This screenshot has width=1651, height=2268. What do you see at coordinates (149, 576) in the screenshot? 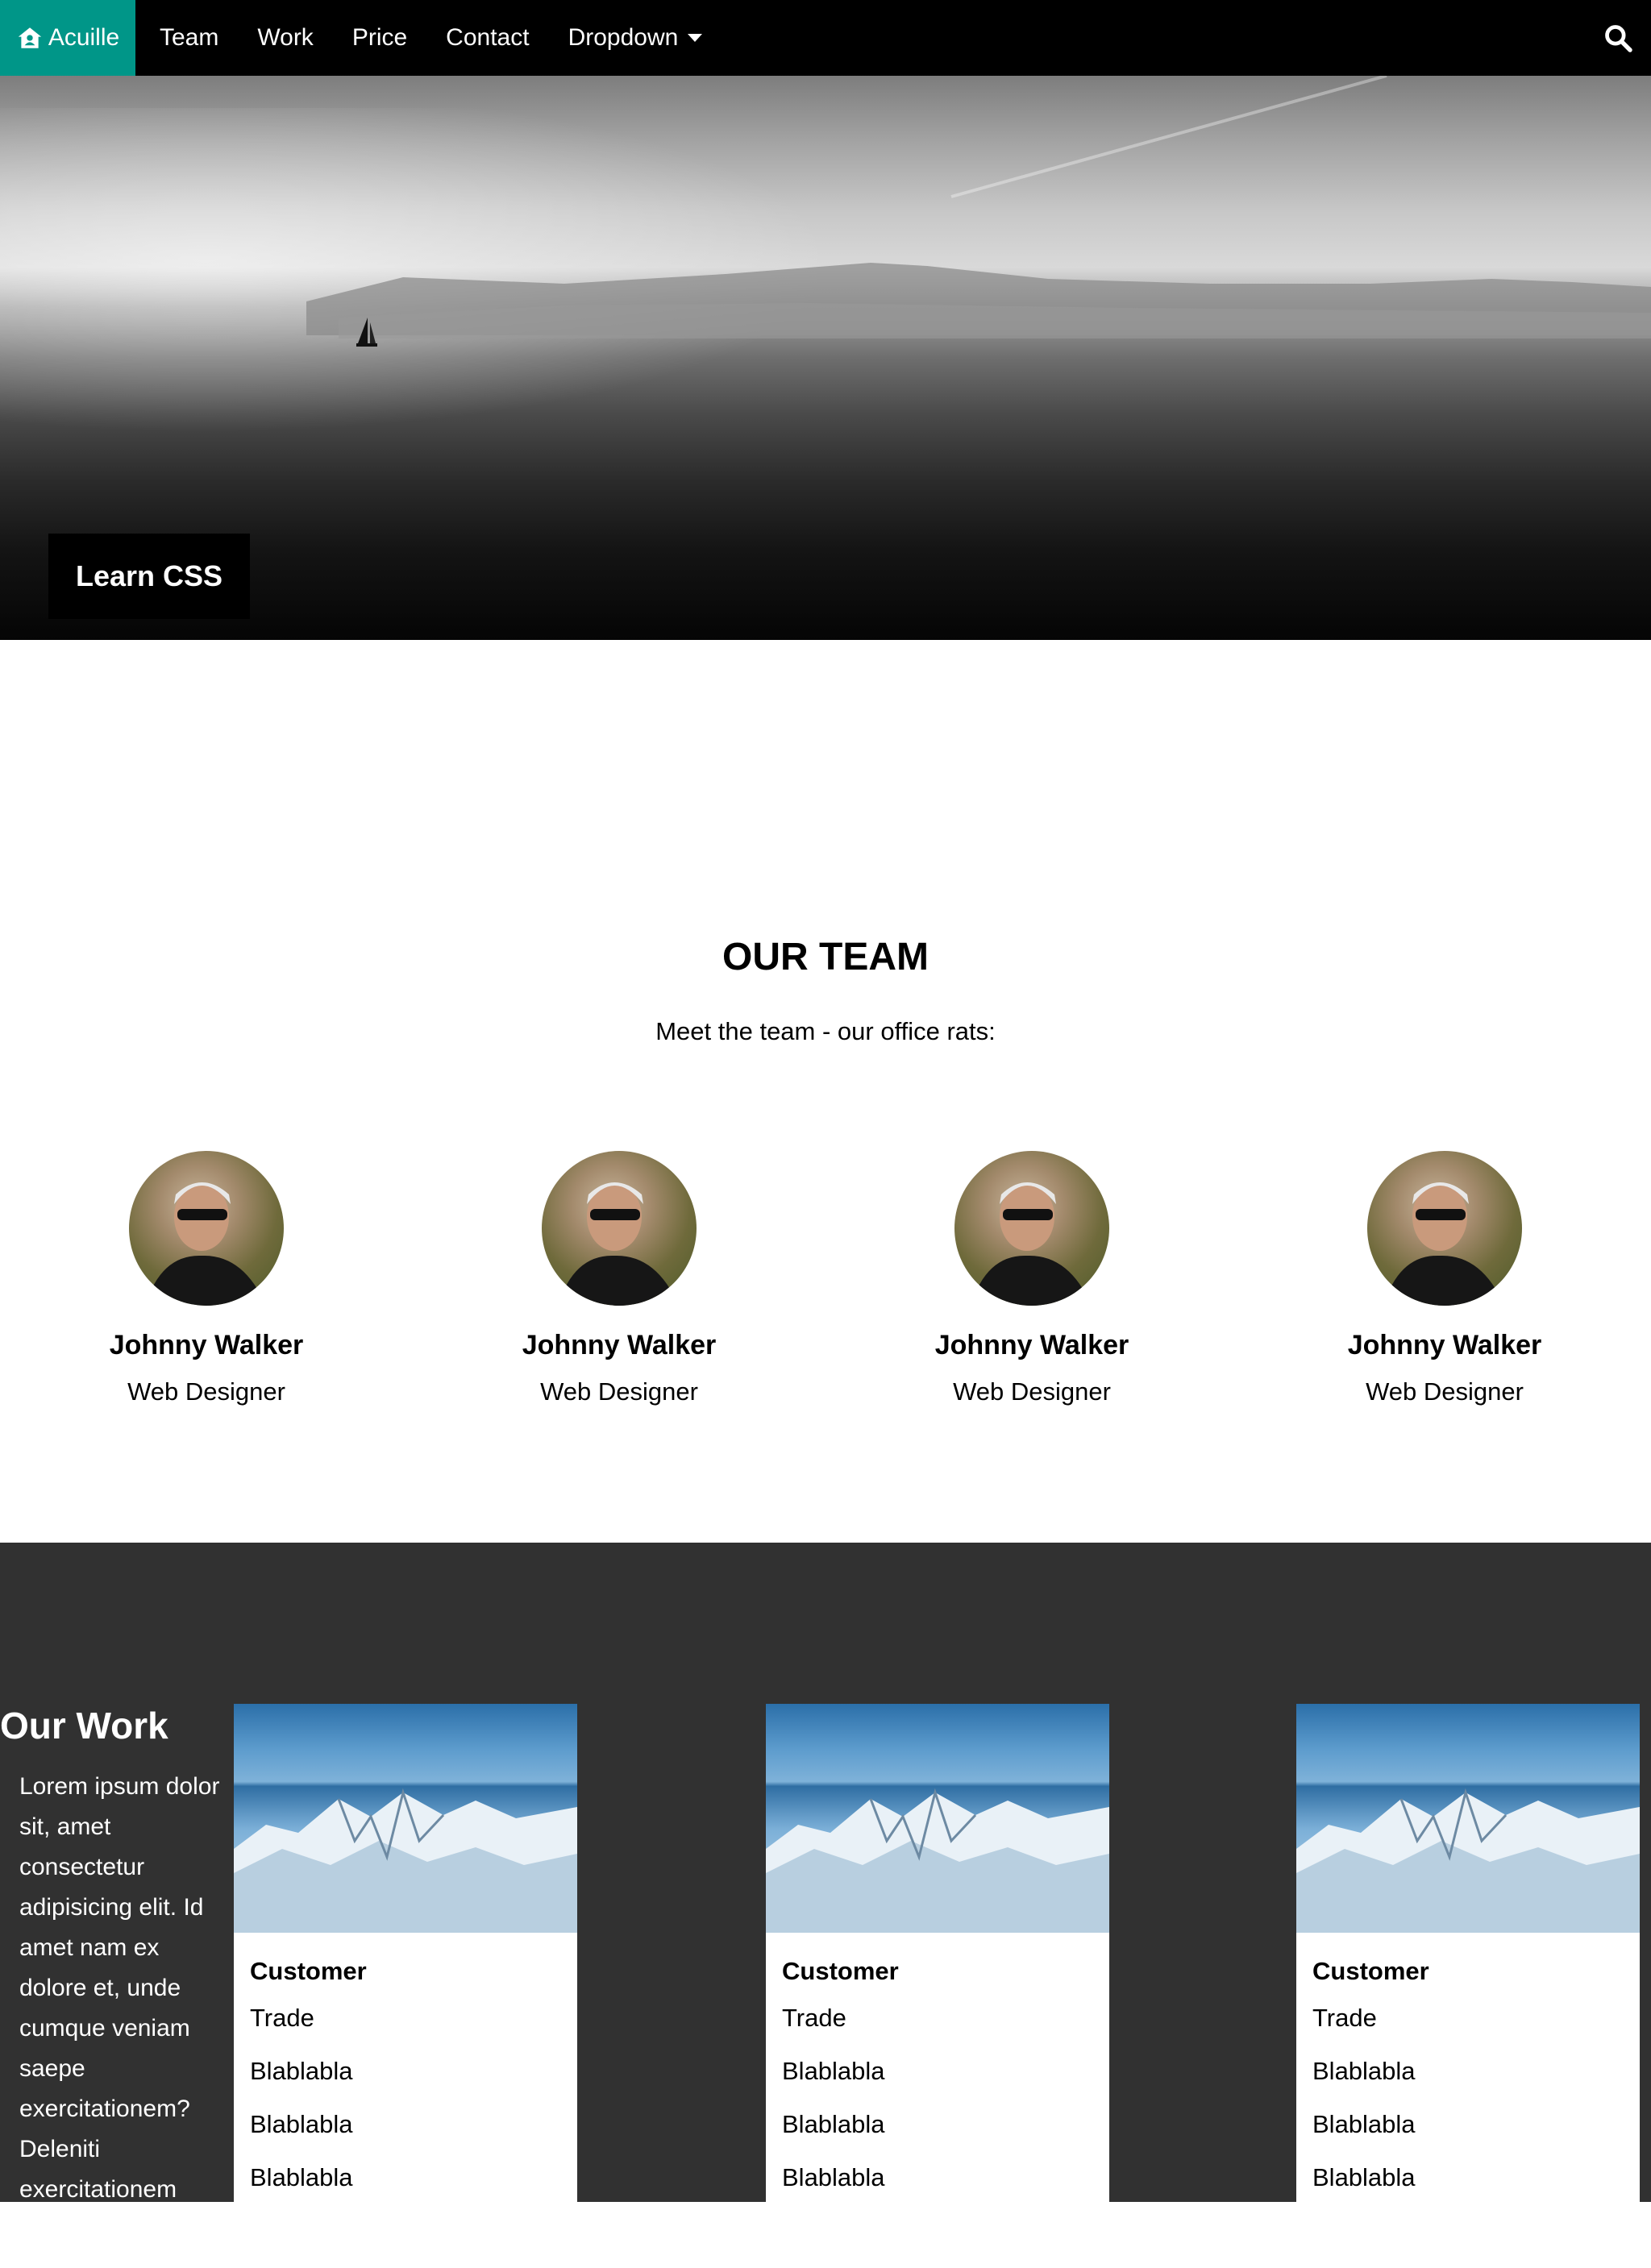
I see `learn-css-button: Learn CSS` at bounding box center [149, 576].